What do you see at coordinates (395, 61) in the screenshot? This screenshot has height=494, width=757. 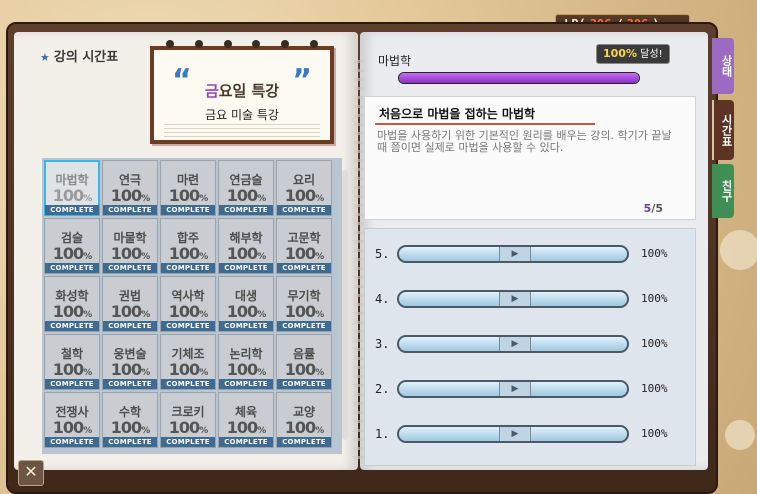 I see `selected-subject-name: 마법학` at bounding box center [395, 61].